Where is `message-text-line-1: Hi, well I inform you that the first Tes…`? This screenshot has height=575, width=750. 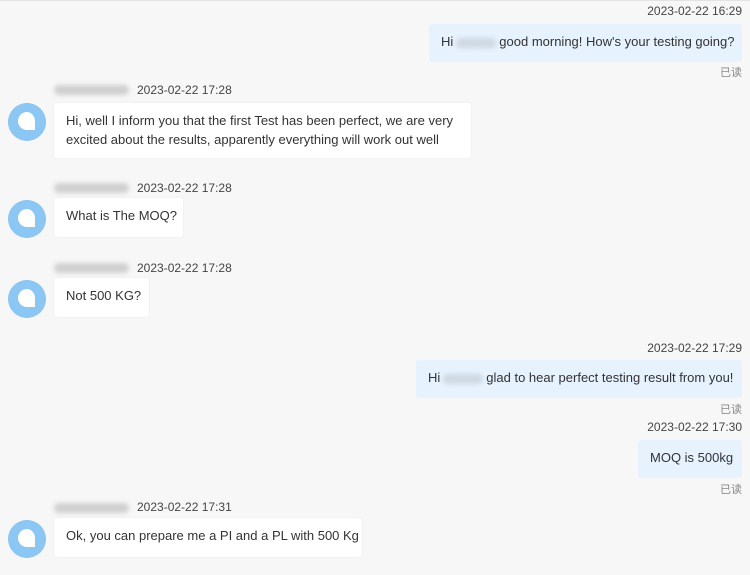
message-text-line-1: Hi, well I inform you that the first Tes… is located at coordinates (260, 120).